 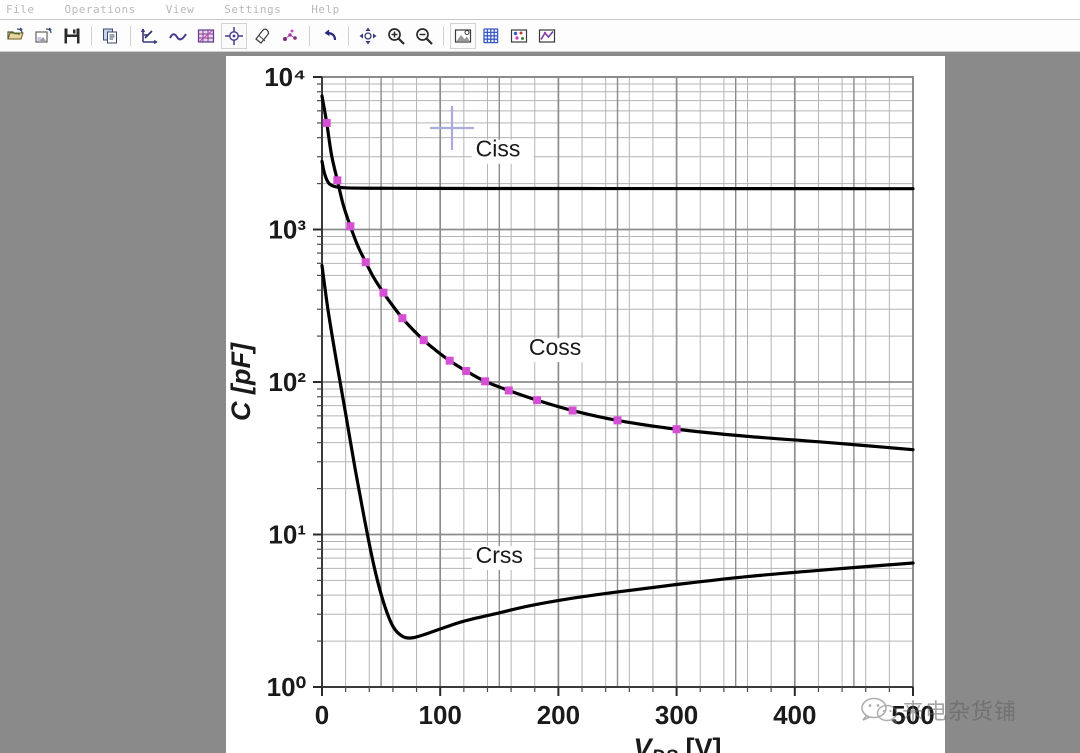 I want to click on menu-item-view: View, so click(x=186, y=10).